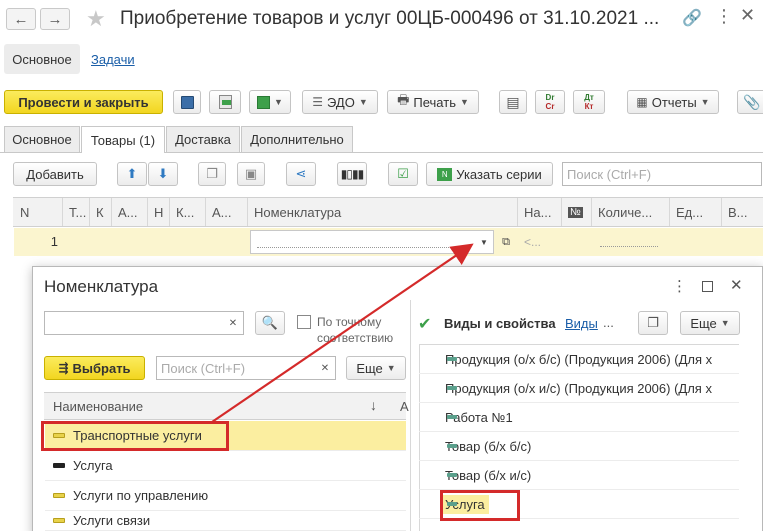  I want to click on annotation-arrow, so click(342, 333).